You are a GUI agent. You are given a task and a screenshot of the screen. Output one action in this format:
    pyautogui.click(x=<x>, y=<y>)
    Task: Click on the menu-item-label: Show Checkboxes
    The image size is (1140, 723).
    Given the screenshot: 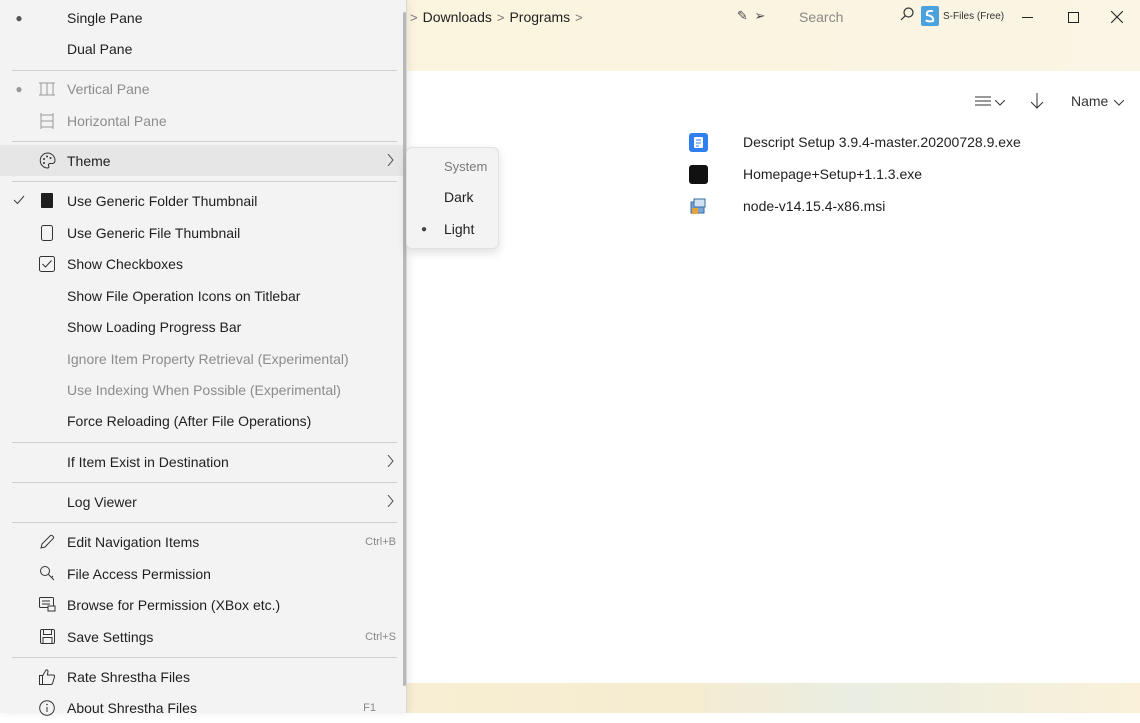 What is the action you would take?
    pyautogui.click(x=125, y=263)
    